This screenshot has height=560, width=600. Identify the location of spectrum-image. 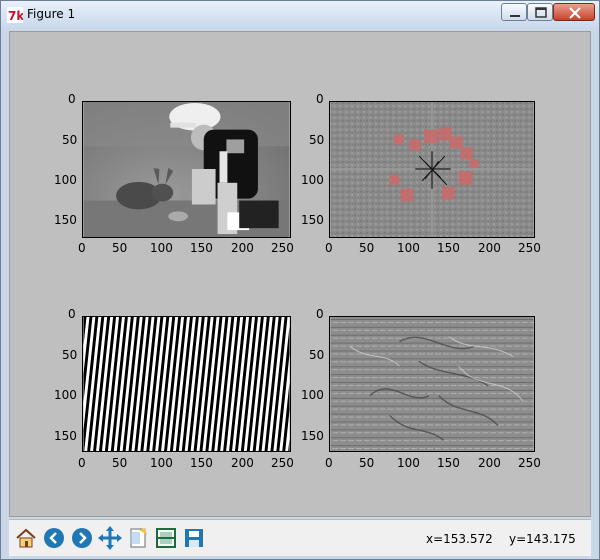
(432, 169).